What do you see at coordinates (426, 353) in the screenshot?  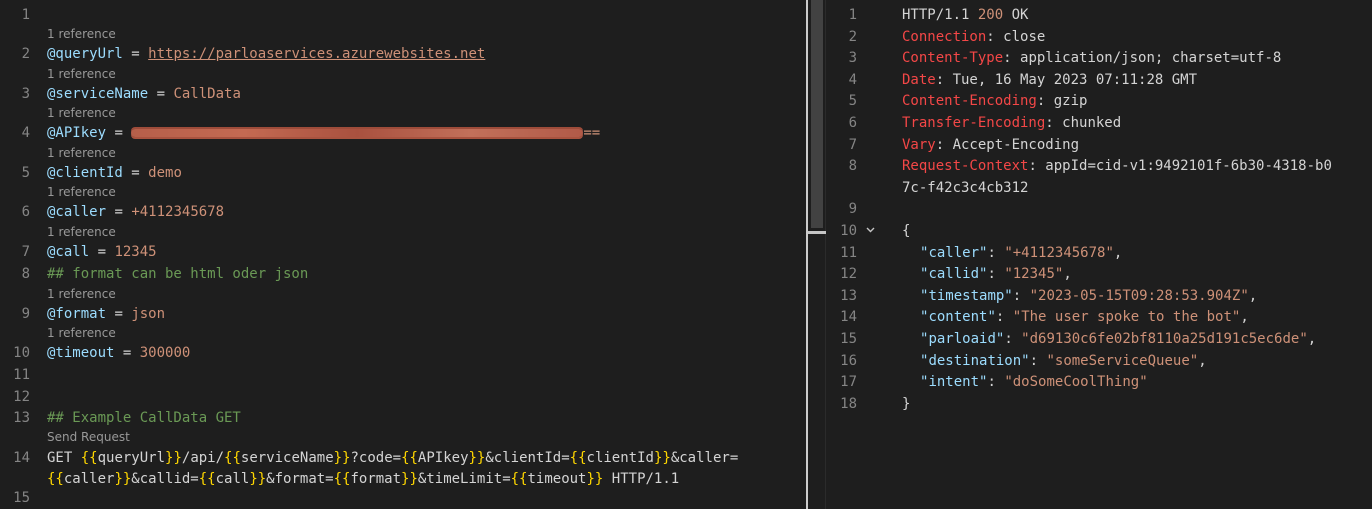 I see `variable-declaration: @timeout = 300000` at bounding box center [426, 353].